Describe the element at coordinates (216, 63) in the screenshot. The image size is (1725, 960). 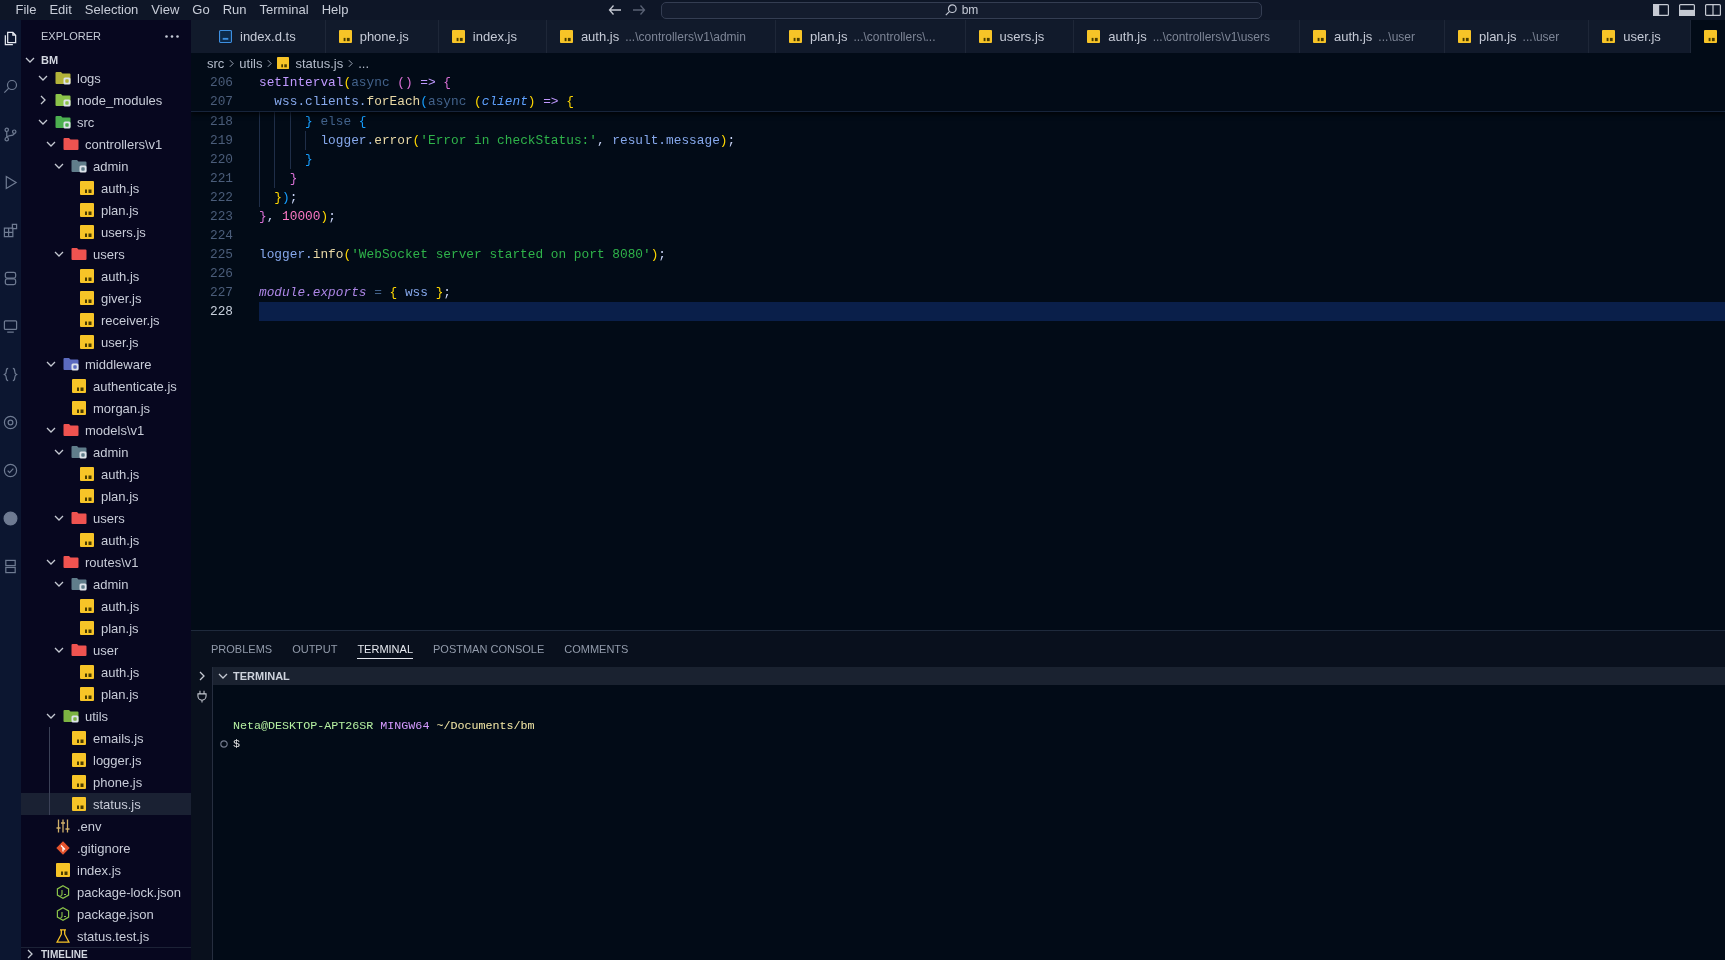
I see `breadcrumb-item: src` at that location.